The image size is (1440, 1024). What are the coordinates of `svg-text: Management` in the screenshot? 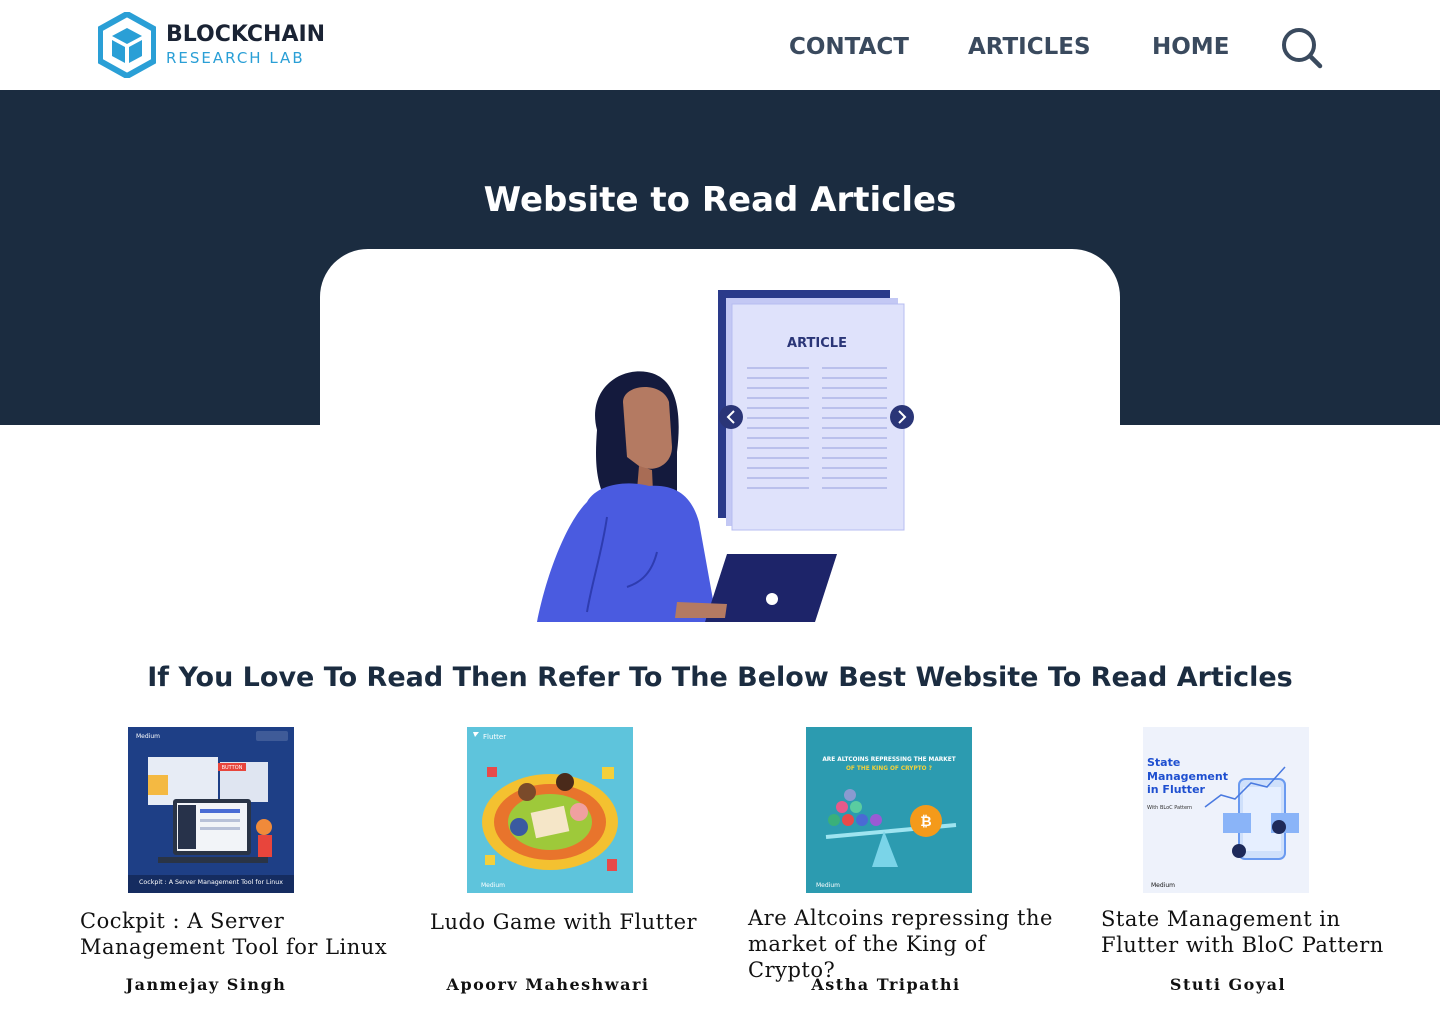 It's located at (1187, 776).